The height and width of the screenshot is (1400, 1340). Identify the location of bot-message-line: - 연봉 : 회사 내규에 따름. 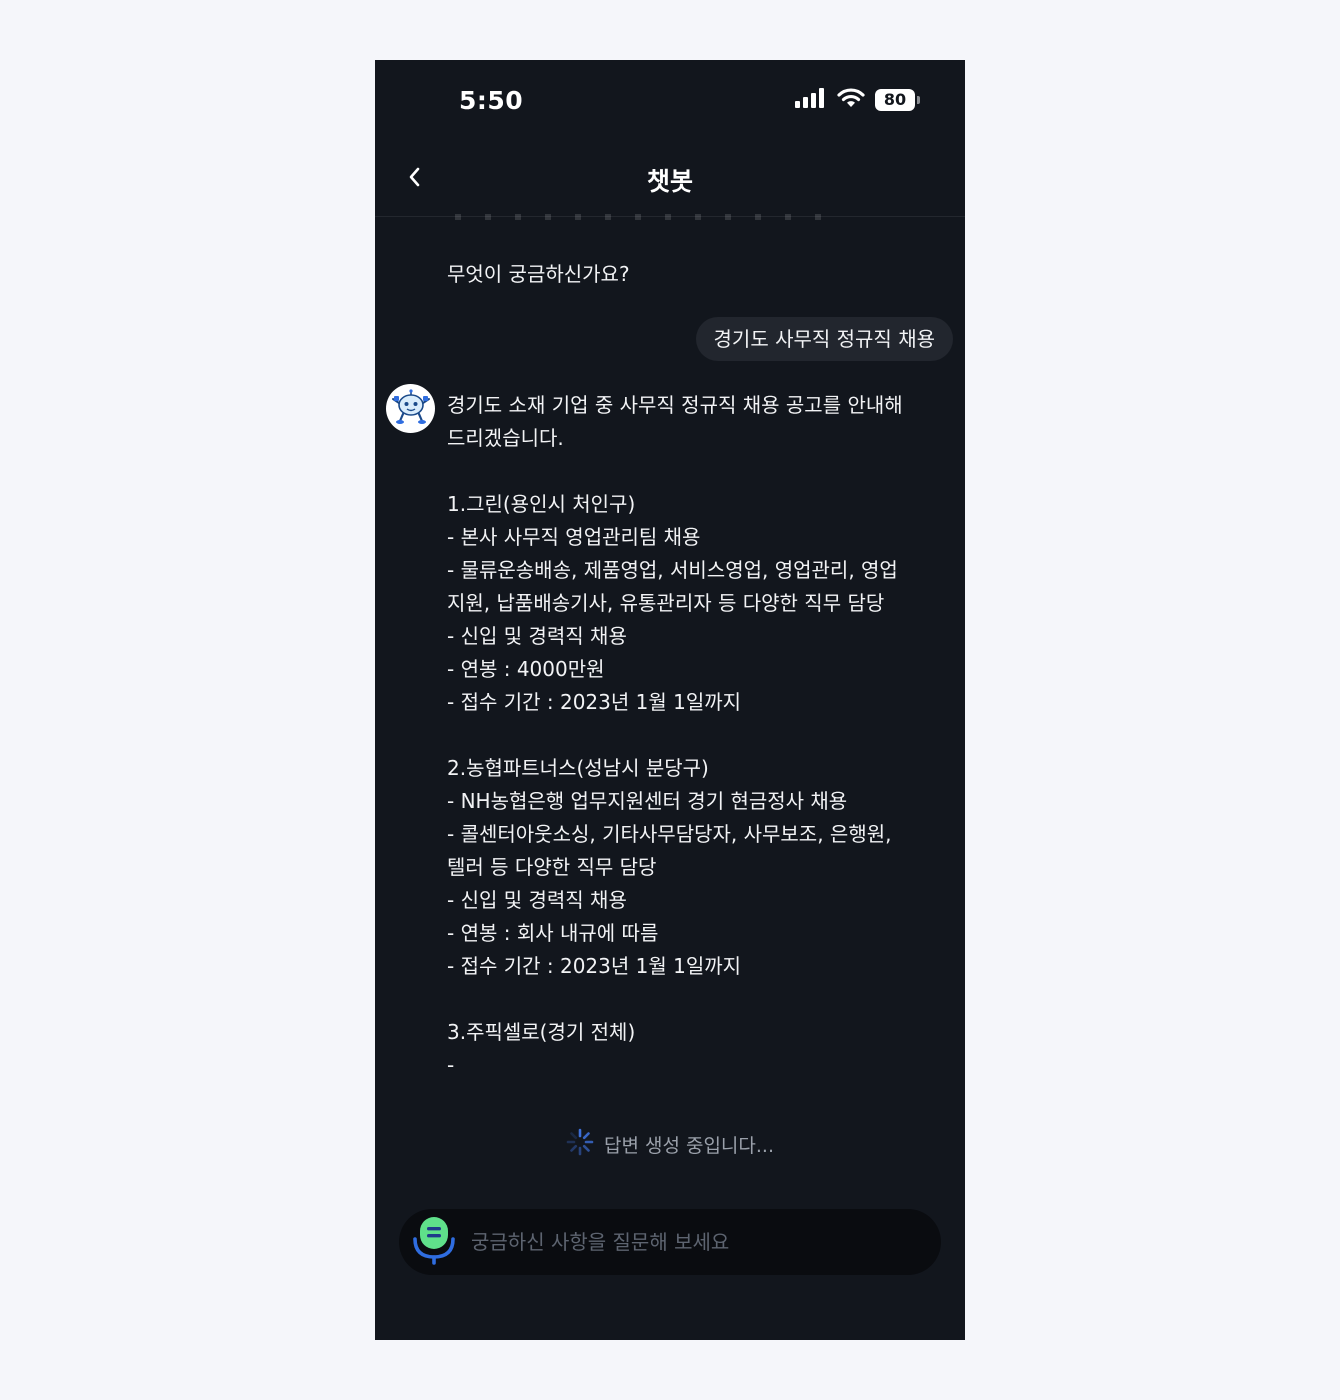
(553, 933).